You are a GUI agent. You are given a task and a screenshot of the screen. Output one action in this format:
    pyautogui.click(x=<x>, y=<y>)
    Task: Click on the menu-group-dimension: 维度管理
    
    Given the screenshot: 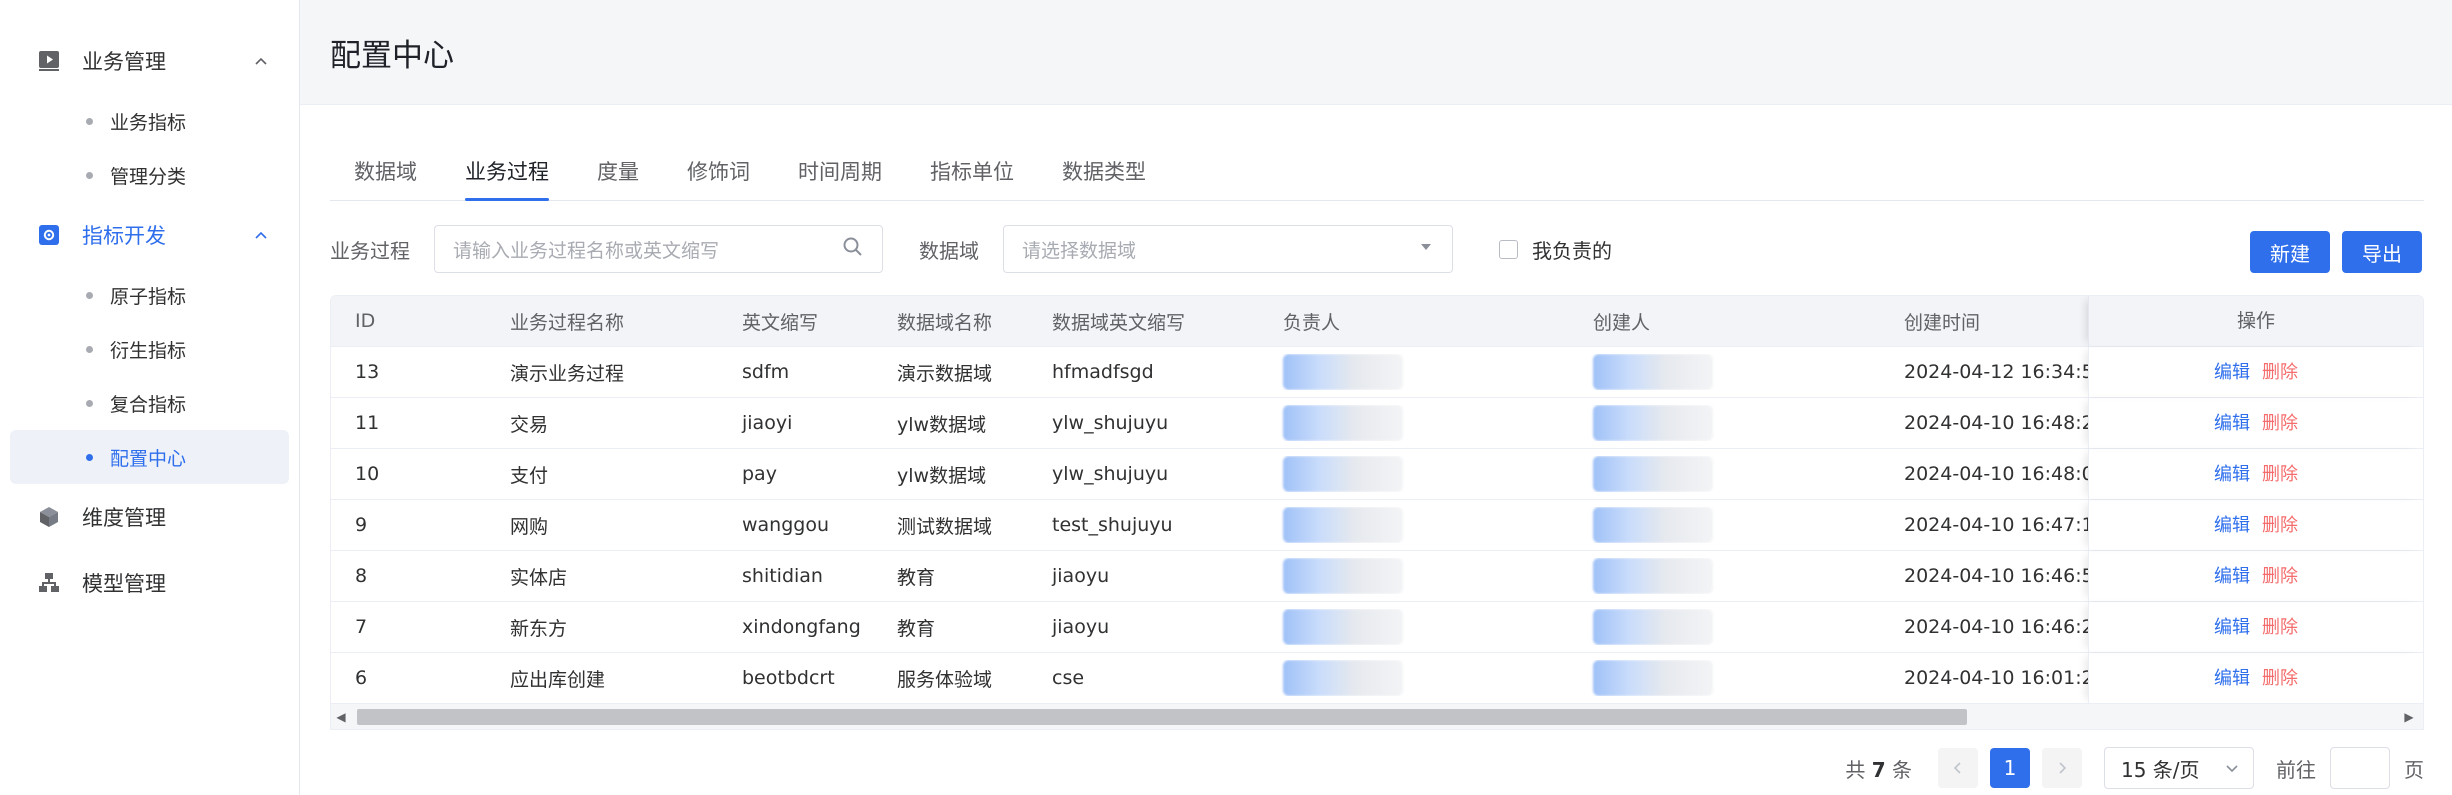 What is the action you would take?
    pyautogui.click(x=149, y=517)
    